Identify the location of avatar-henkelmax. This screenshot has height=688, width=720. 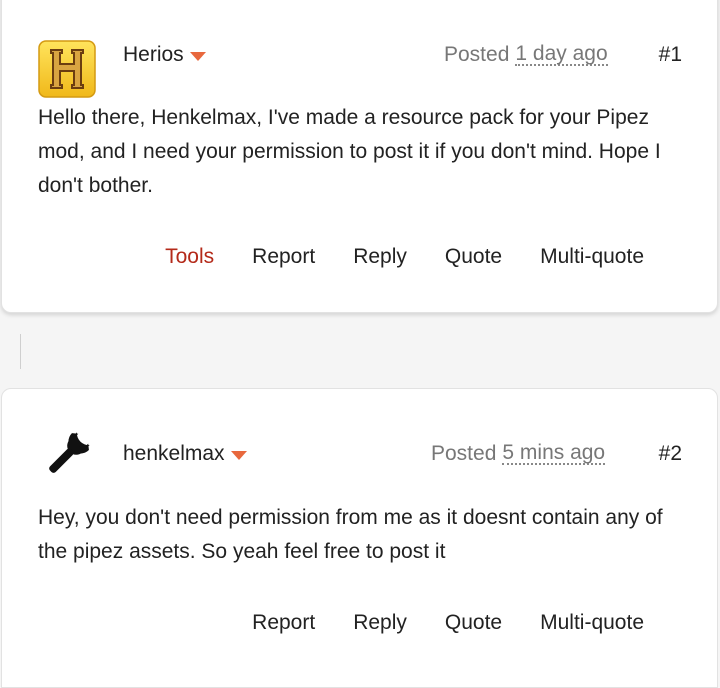
(67, 455).